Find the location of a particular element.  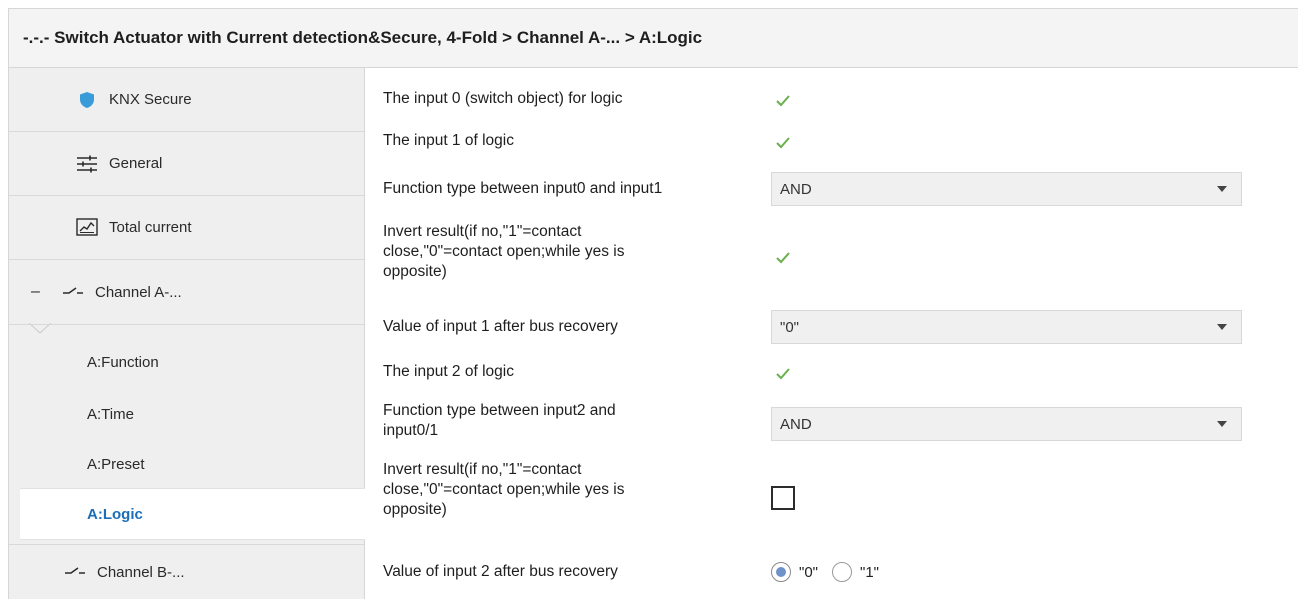

checkbox-input1 is located at coordinates (783, 143).